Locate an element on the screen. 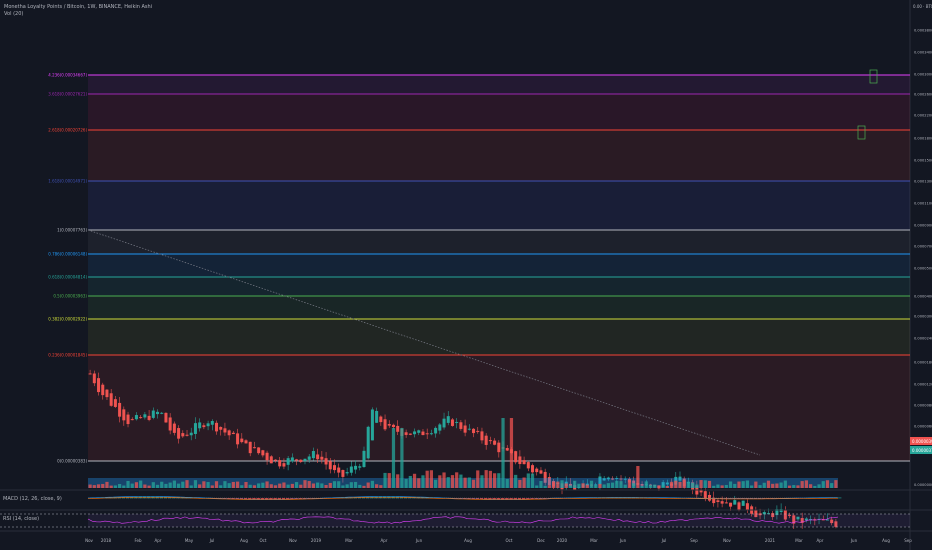 The height and width of the screenshot is (550, 932). time-axis-label: 2019 is located at coordinates (316, 540).